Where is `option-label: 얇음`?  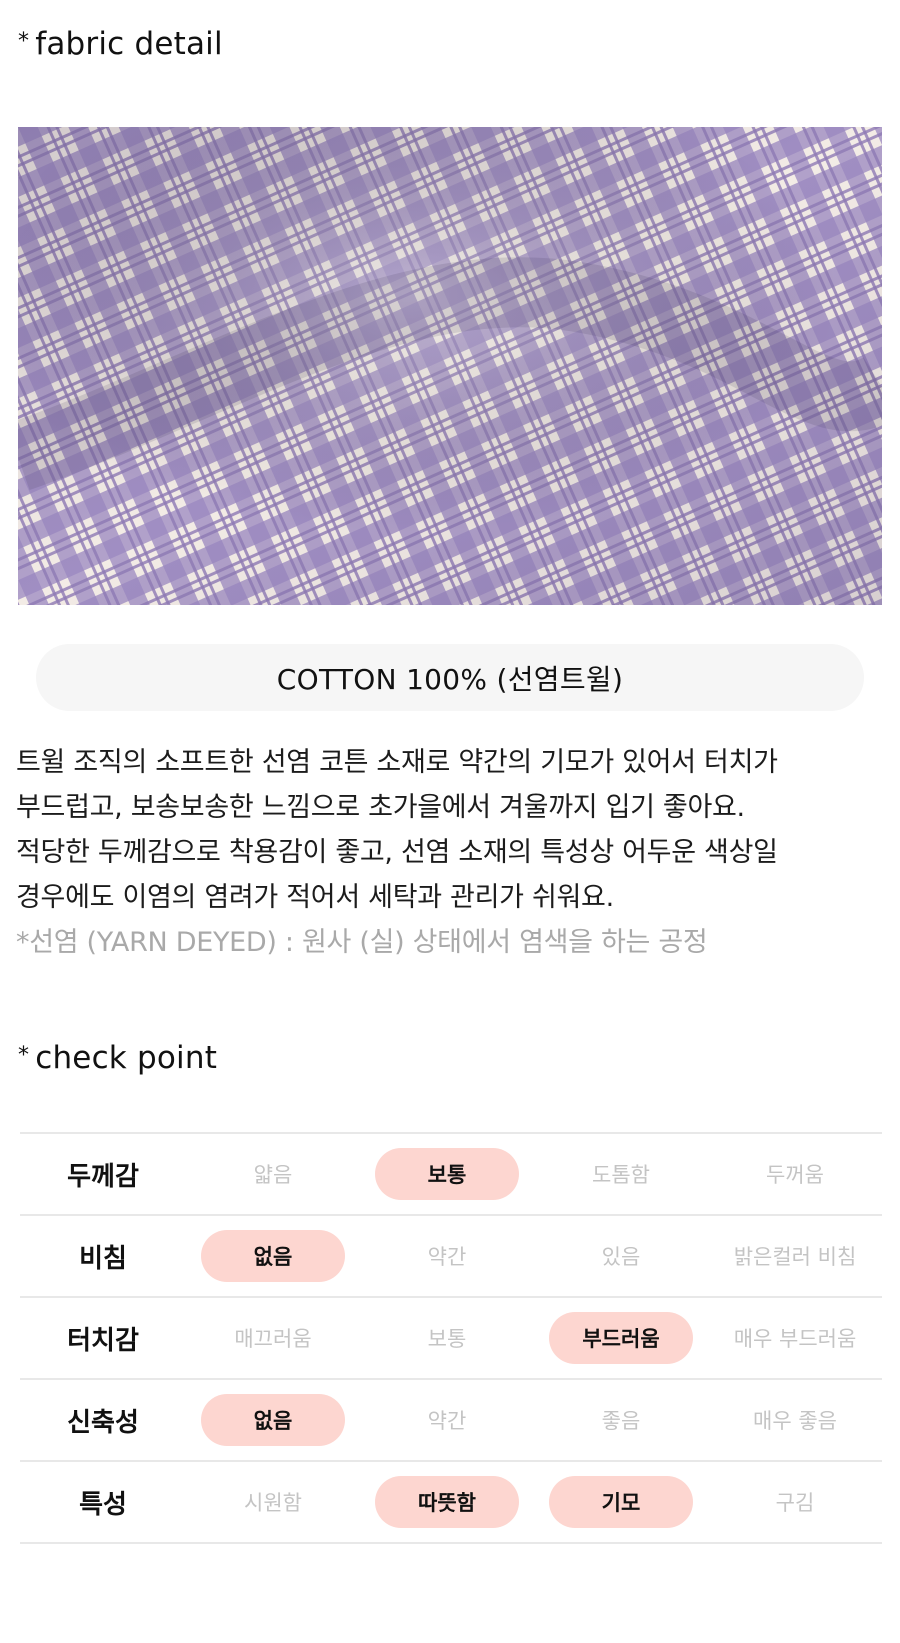 option-label: 얇음 is located at coordinates (273, 1175).